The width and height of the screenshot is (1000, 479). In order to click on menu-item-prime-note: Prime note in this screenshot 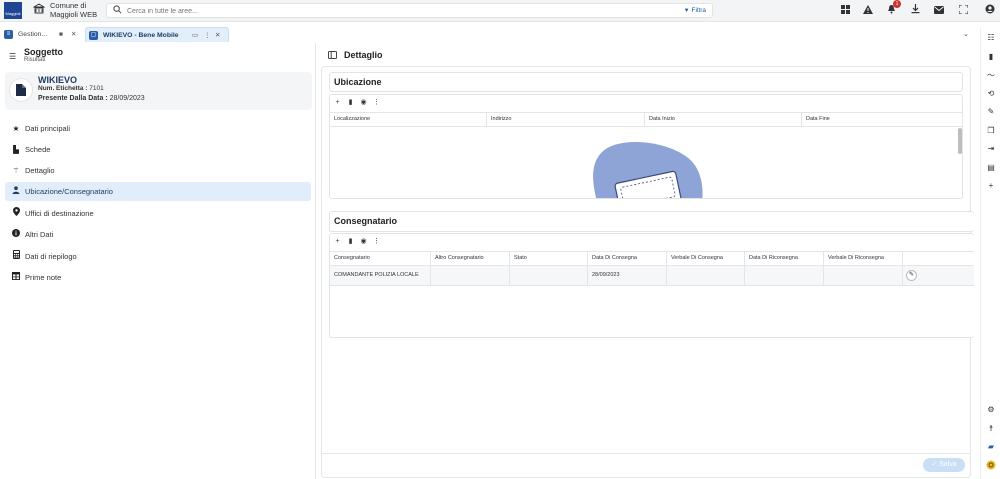, I will do `click(158, 277)`.